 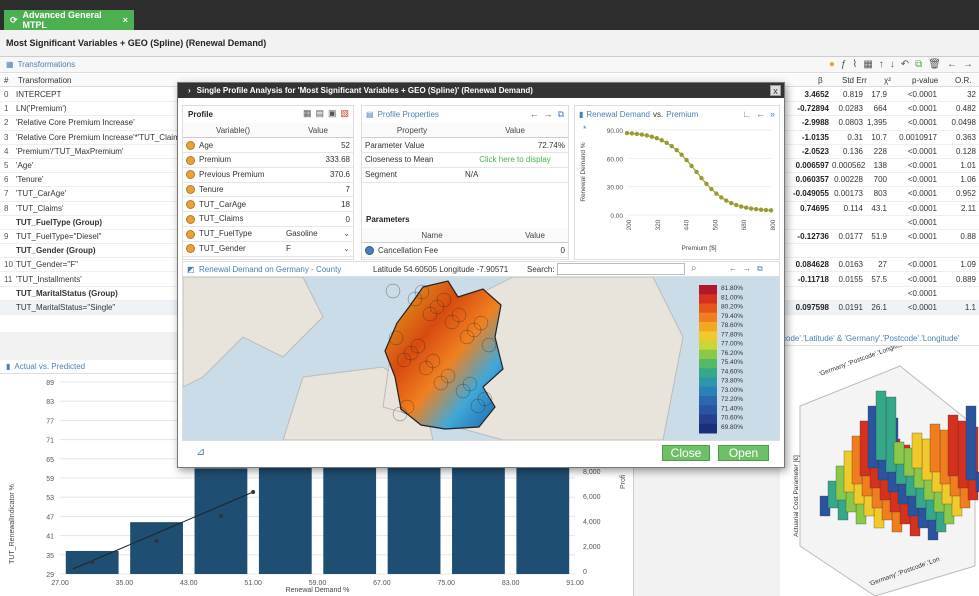 I want to click on chi-value: 803, so click(x=880, y=194).